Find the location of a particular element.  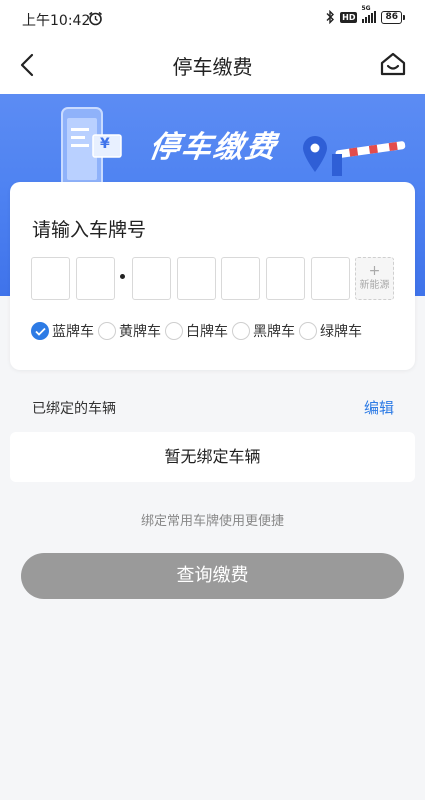

query-payment-button: 查询缴费 is located at coordinates (212, 576).